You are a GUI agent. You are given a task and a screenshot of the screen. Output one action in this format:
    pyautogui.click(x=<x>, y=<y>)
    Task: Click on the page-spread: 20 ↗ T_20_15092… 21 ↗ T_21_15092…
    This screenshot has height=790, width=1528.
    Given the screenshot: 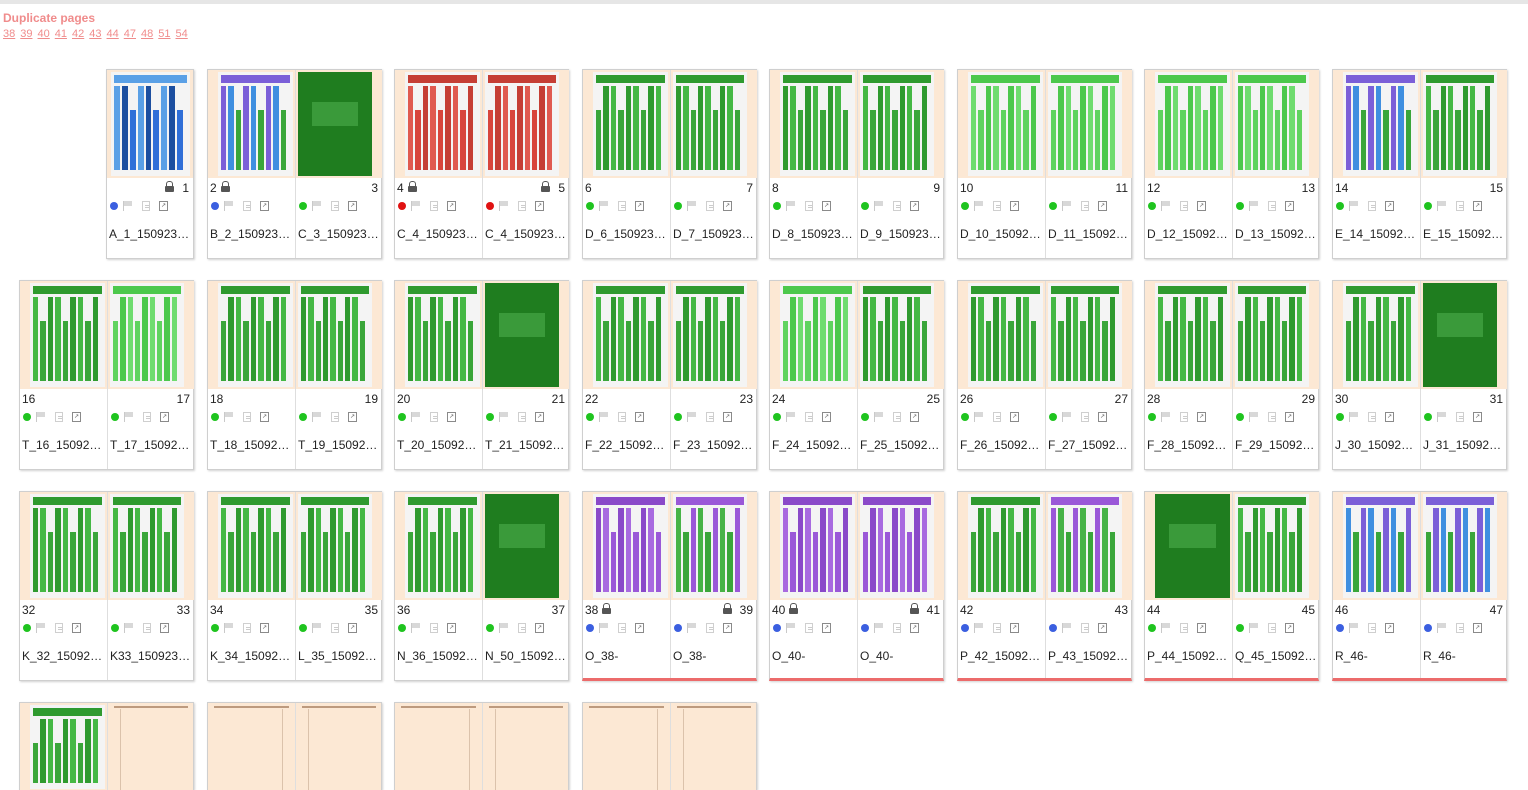 What is the action you would take?
    pyautogui.click(x=481, y=375)
    